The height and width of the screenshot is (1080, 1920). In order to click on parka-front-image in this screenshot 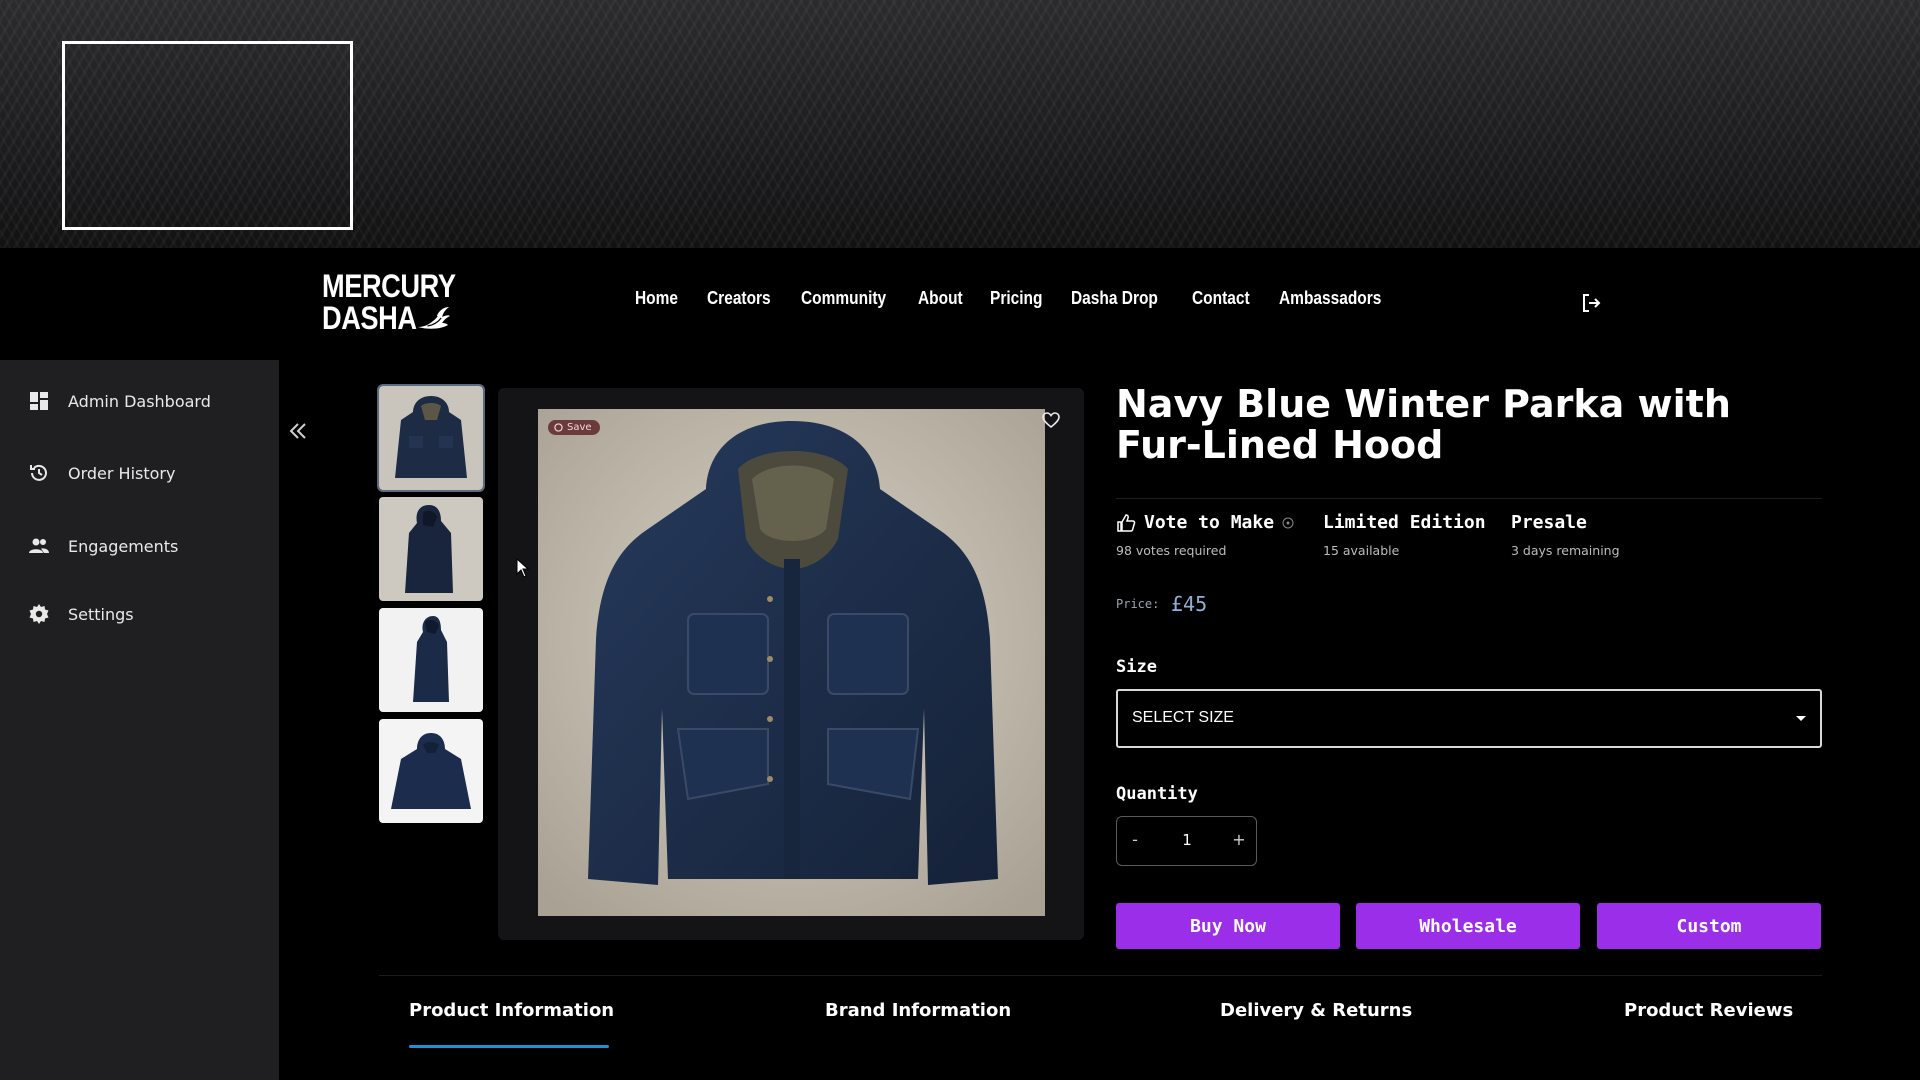, I will do `click(431, 438)`.